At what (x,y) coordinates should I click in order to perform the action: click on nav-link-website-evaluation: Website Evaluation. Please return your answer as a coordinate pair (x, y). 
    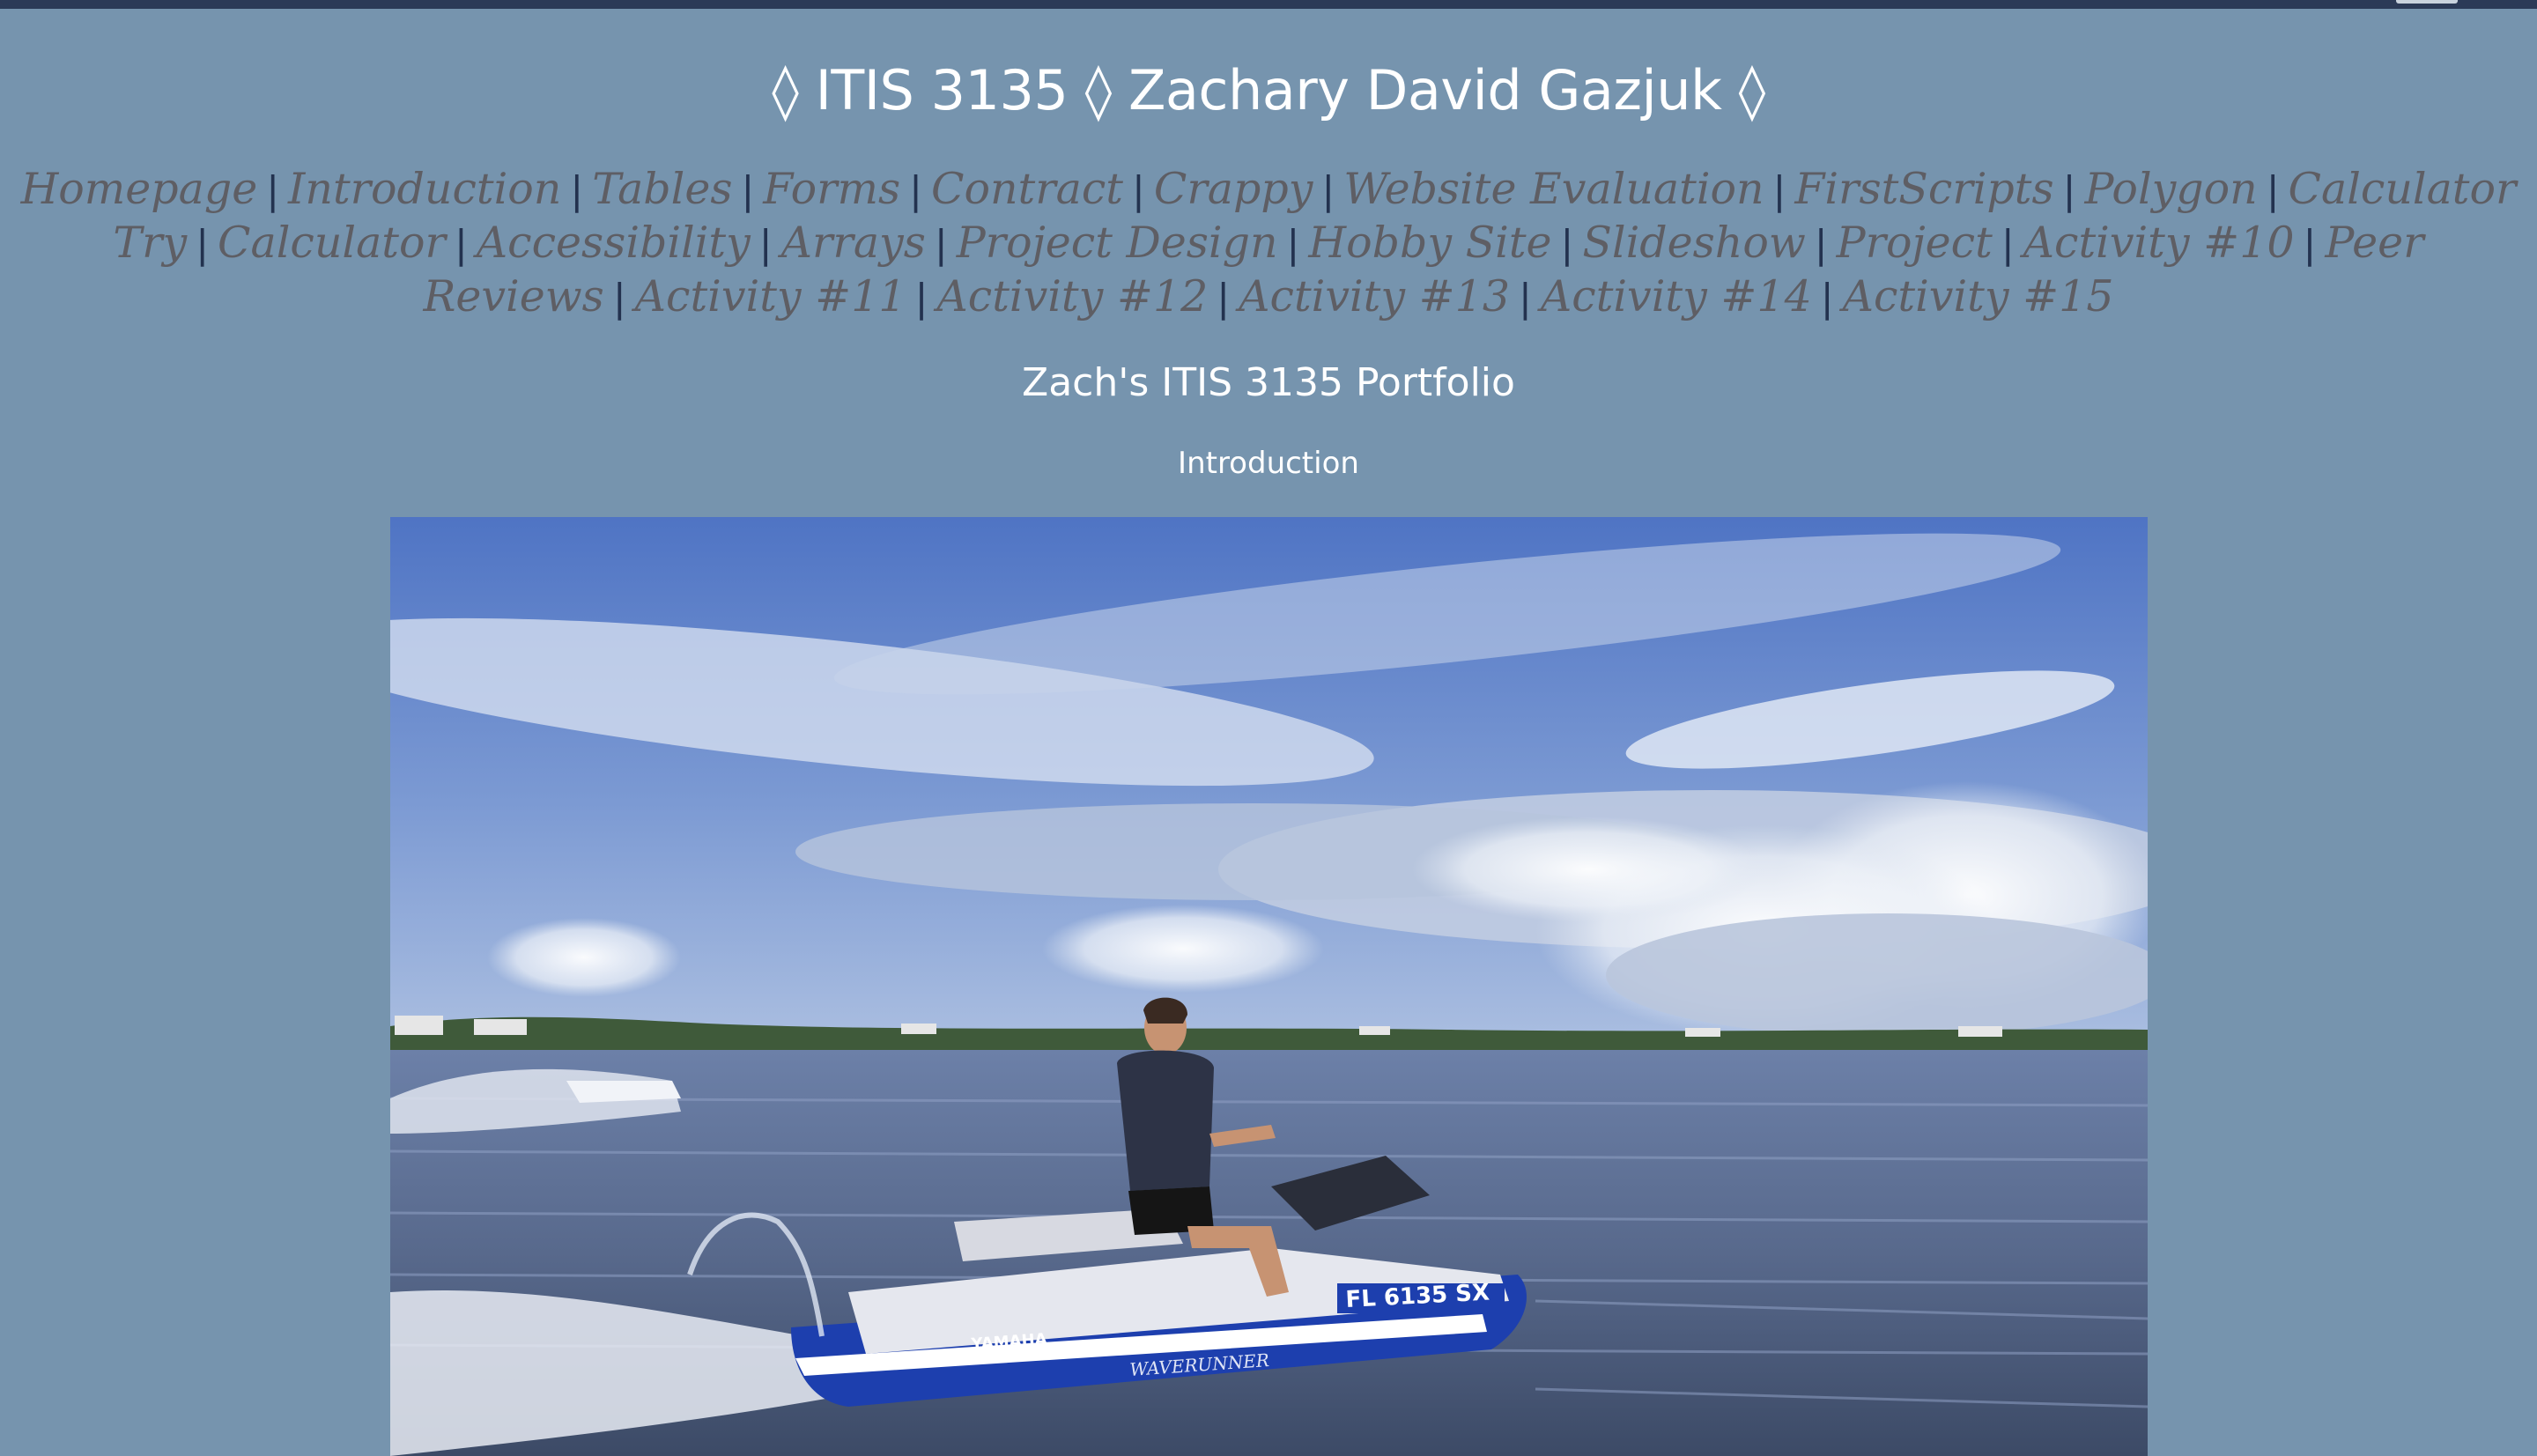
    Looking at the image, I should click on (1554, 189).